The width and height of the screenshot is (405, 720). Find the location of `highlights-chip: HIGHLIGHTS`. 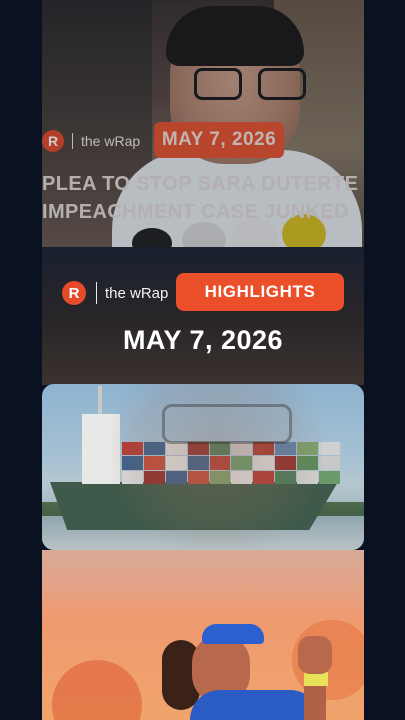

highlights-chip: HIGHLIGHTS is located at coordinates (260, 292).